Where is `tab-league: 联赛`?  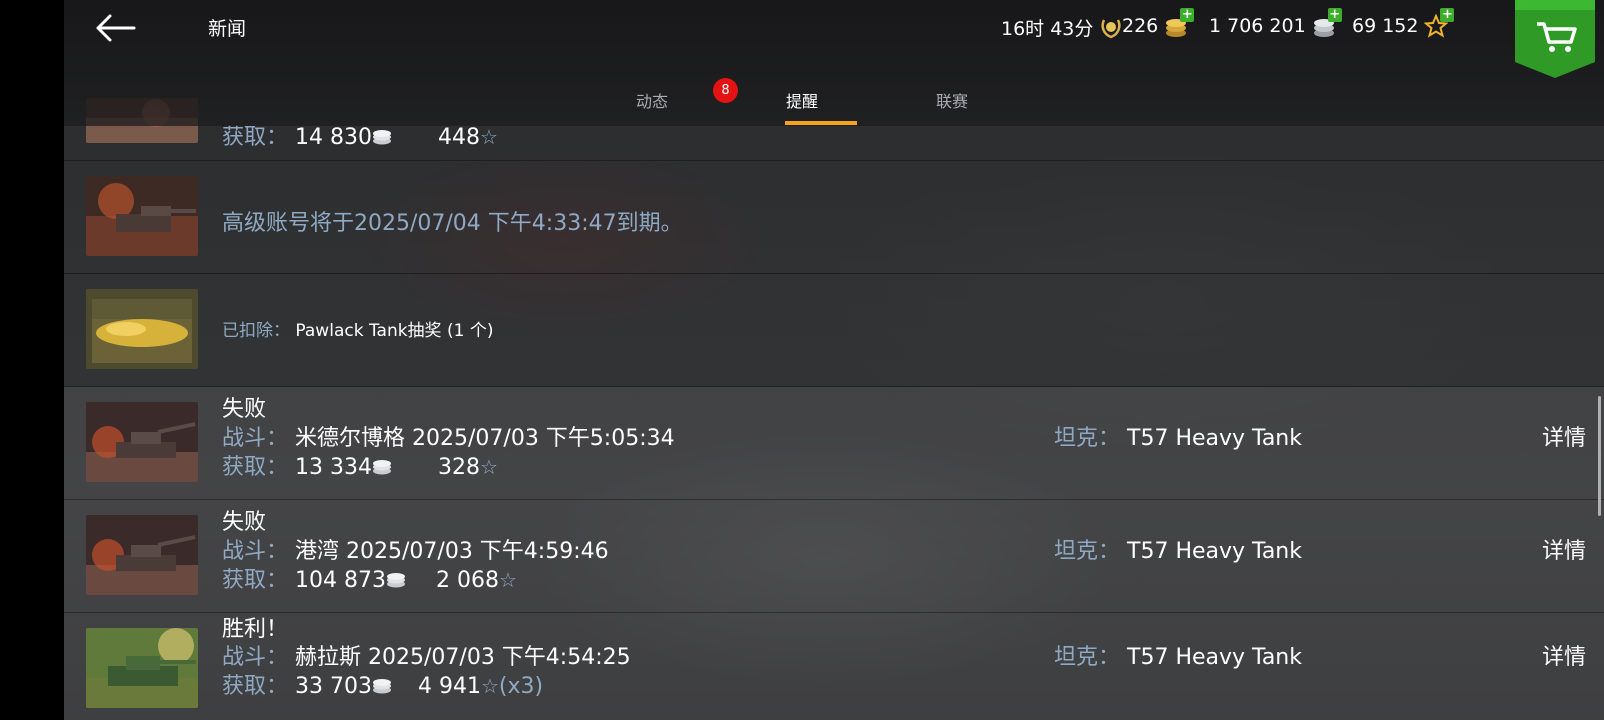 tab-league: 联赛 is located at coordinates (952, 100).